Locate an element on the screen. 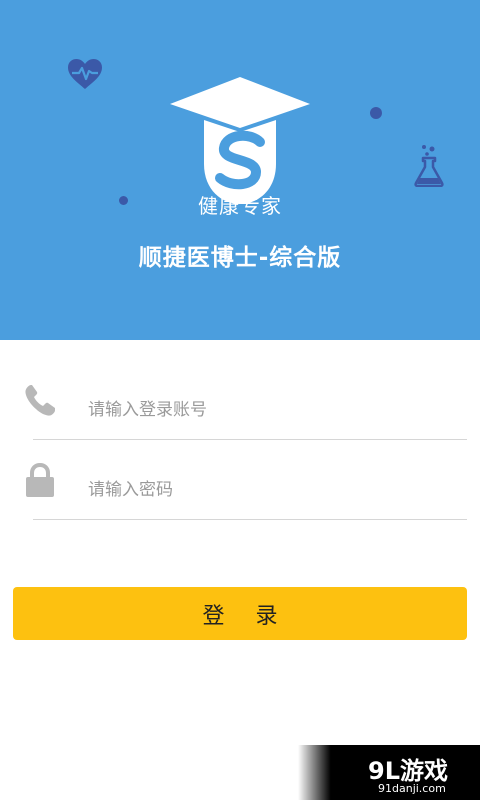  app-title: 顺捷医博士-综合版 is located at coordinates (240, 258).